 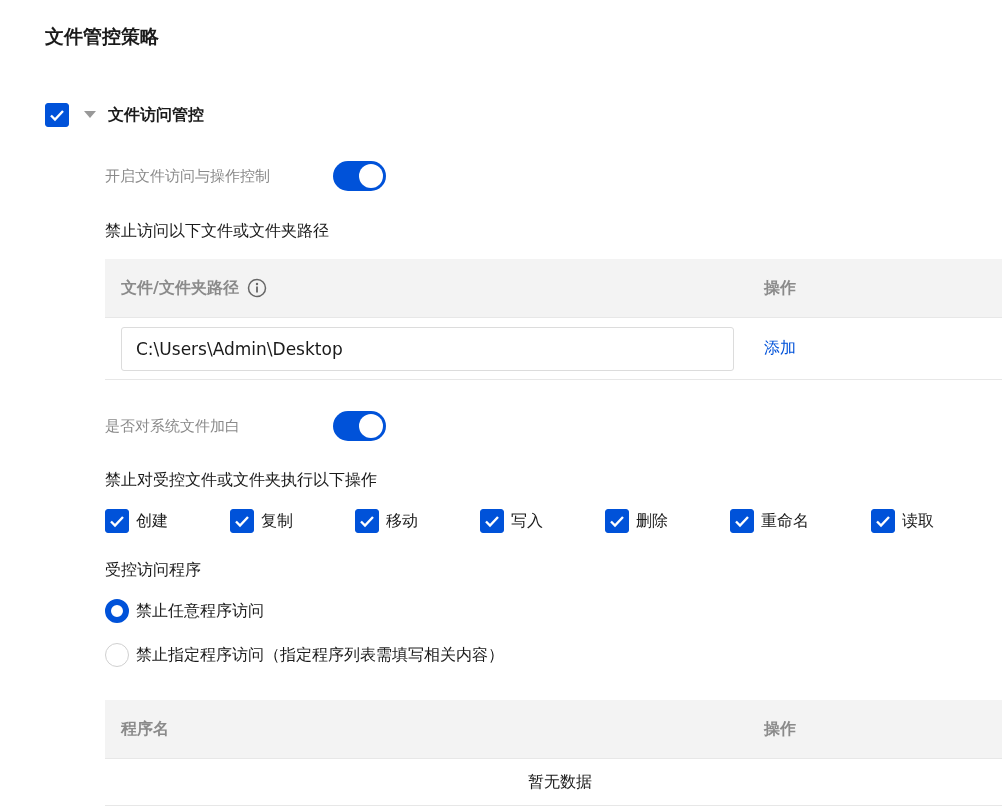 What do you see at coordinates (560, 782) in the screenshot?
I see `empty-text: 暂无数据` at bounding box center [560, 782].